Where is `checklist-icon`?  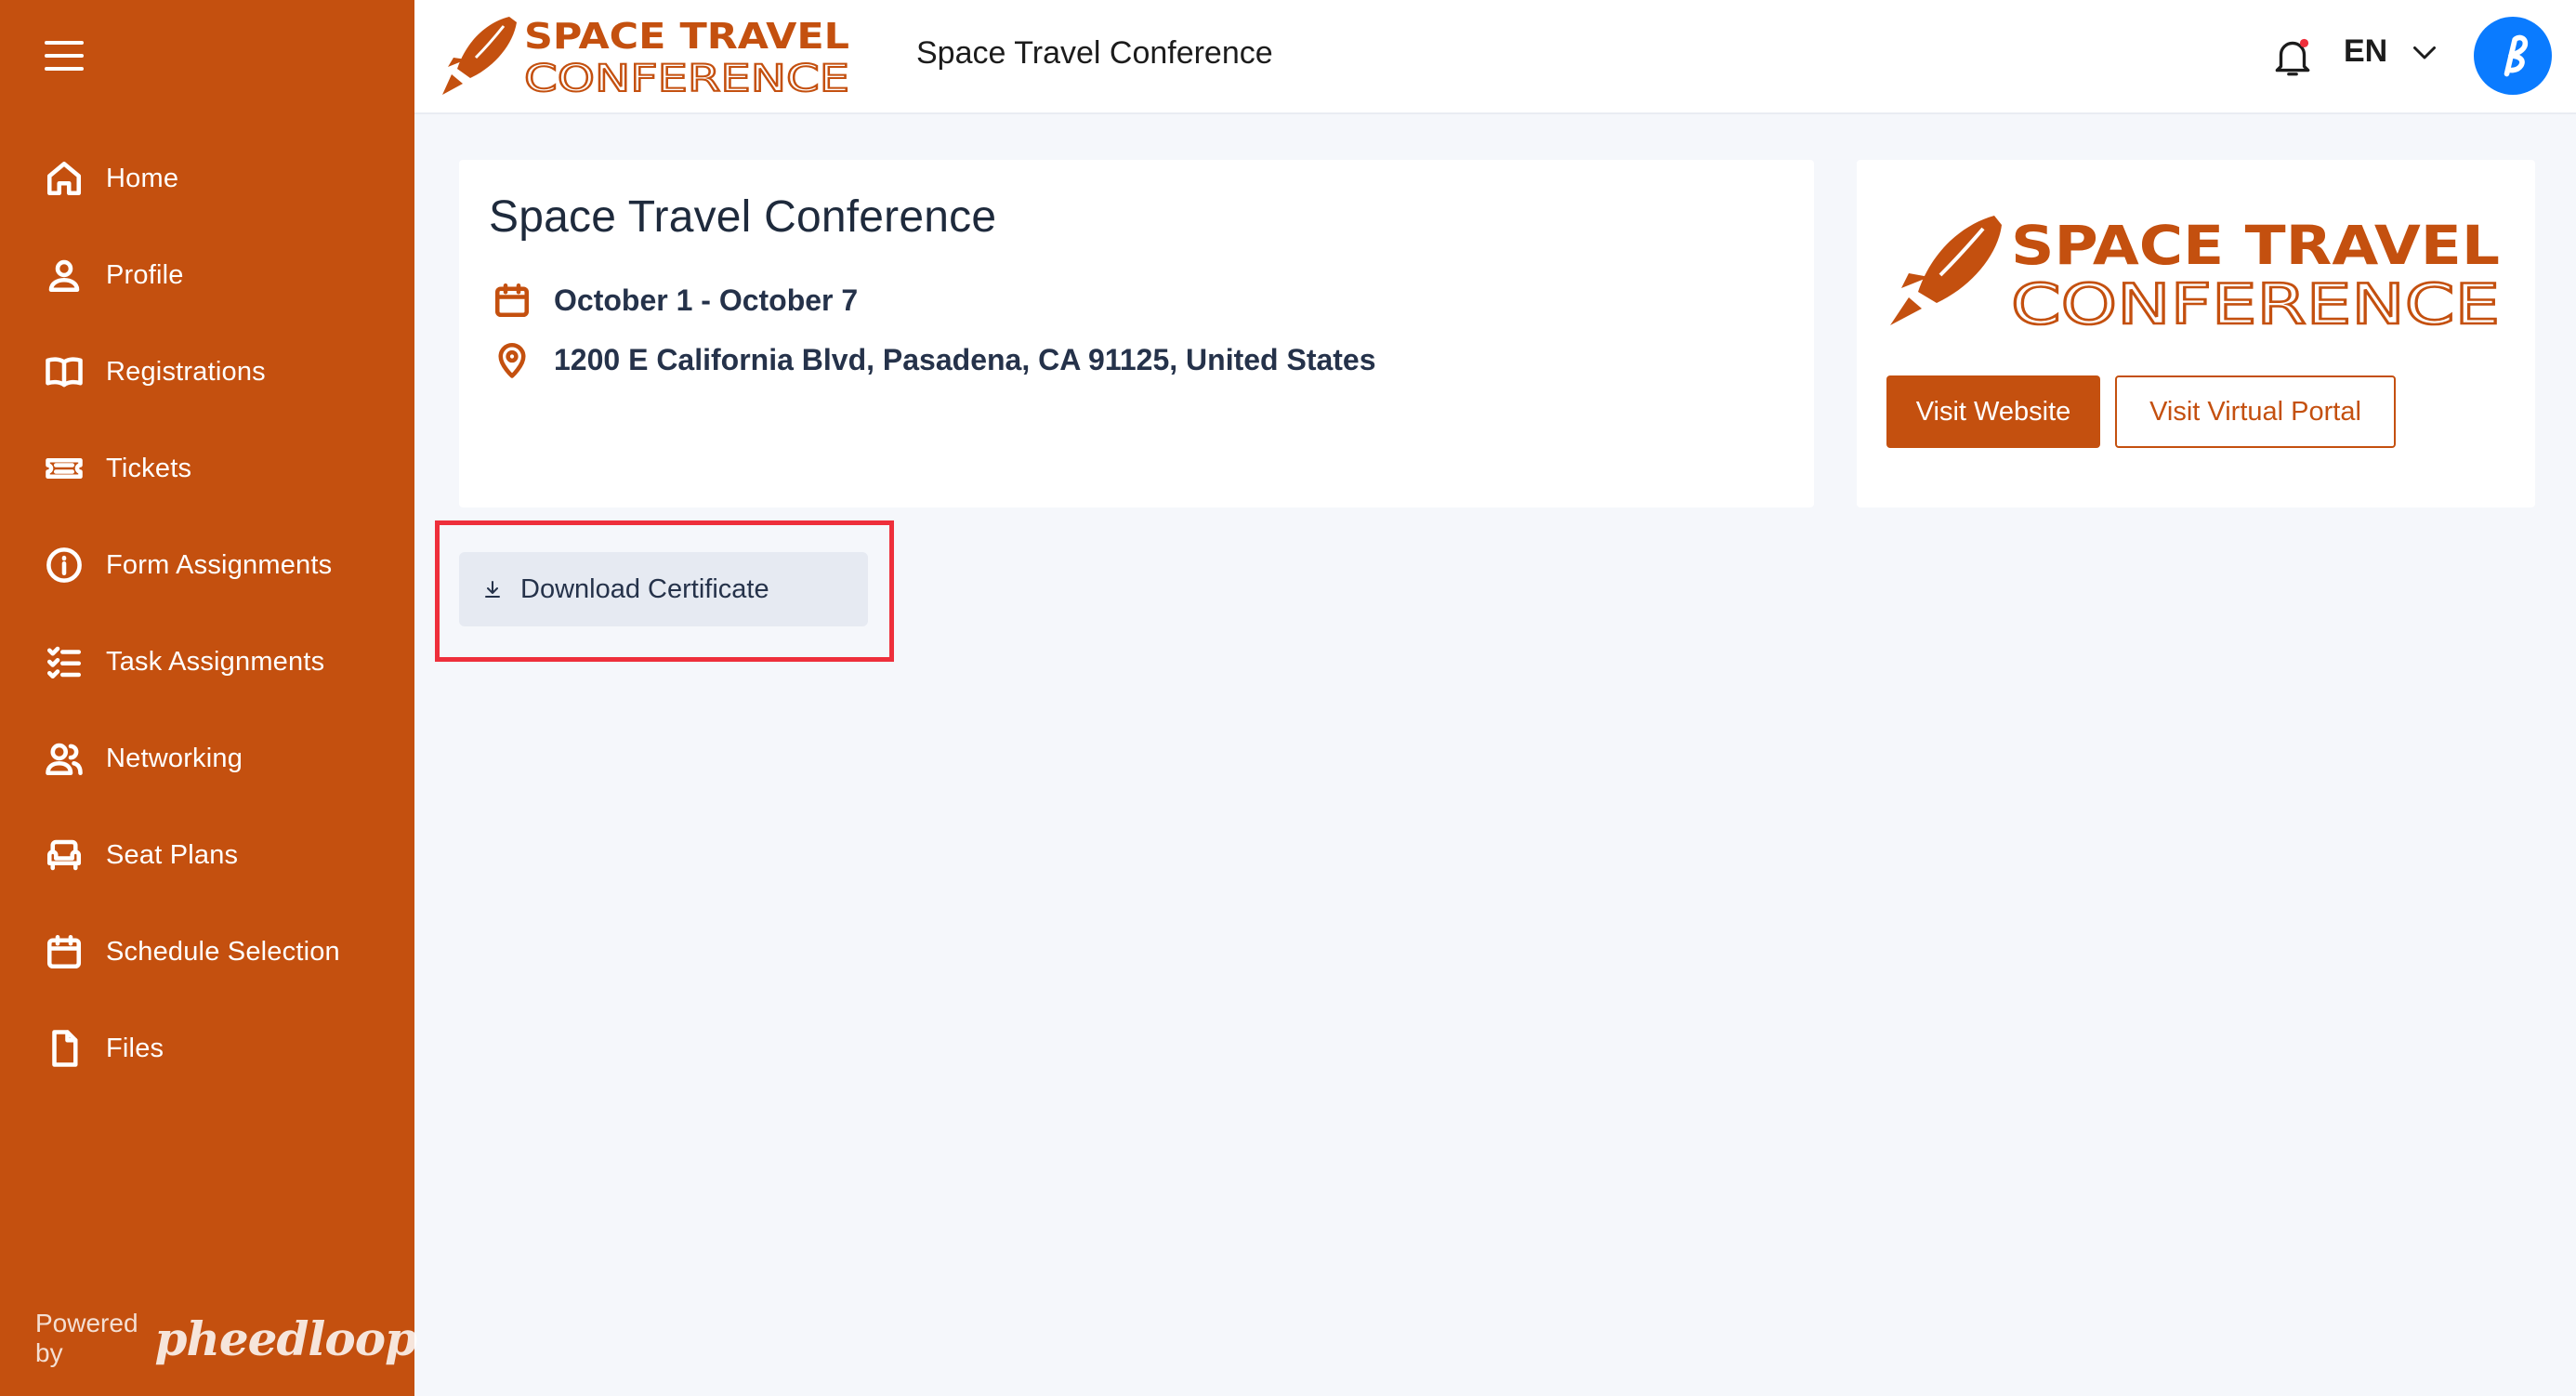 checklist-icon is located at coordinates (64, 662).